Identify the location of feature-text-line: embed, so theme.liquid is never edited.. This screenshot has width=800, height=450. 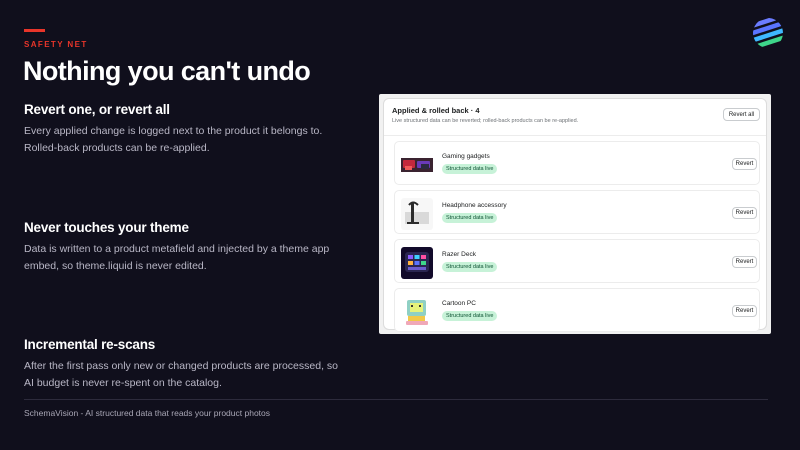
(115, 266).